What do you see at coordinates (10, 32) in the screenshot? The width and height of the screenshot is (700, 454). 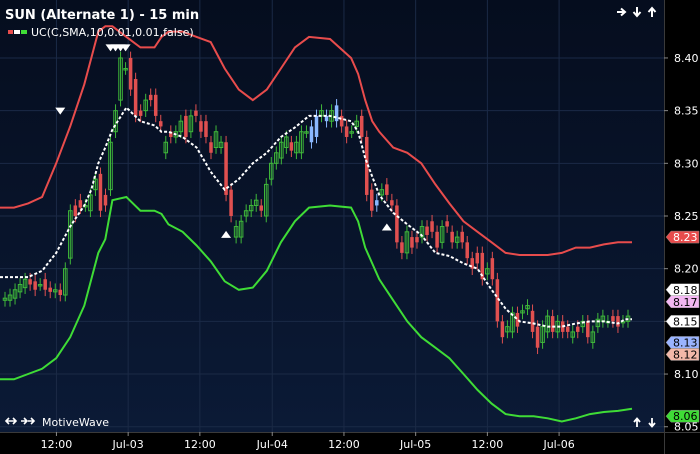 I see `legend-swatch-upper` at bounding box center [10, 32].